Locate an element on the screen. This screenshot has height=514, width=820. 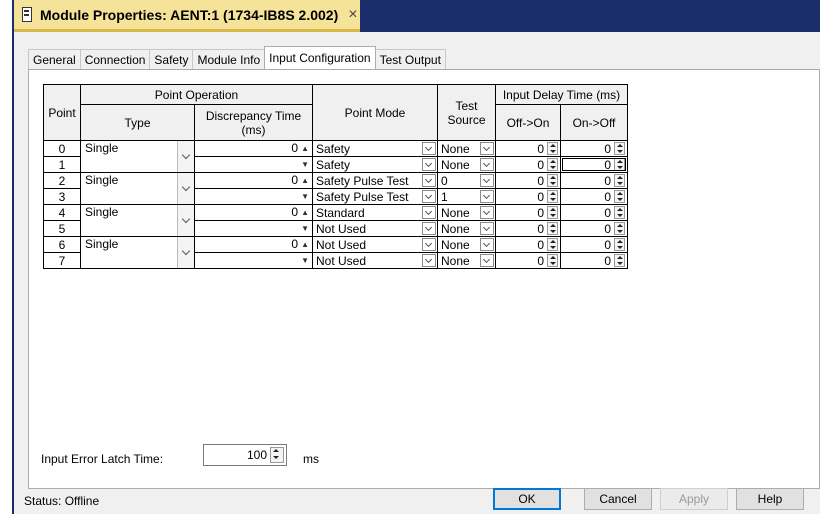
point-mode-select: Safety Pulse Test is located at coordinates (375, 180).